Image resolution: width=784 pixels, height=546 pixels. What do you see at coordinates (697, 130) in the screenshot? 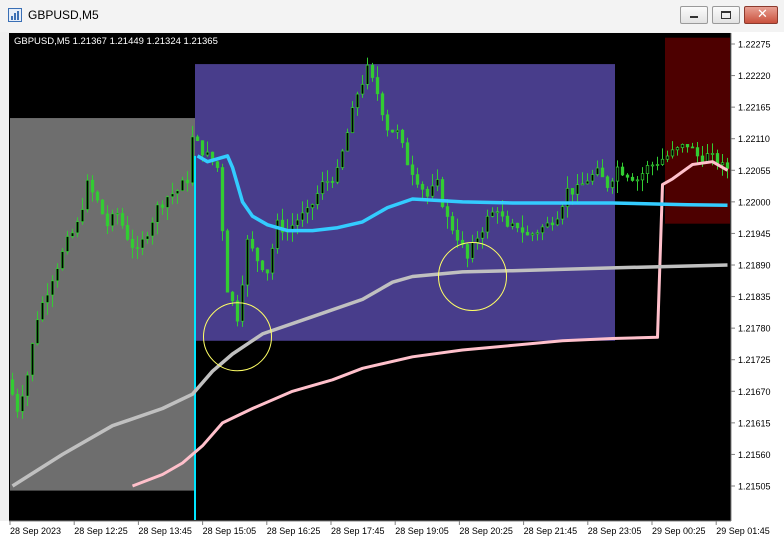
I see `red-zone` at bounding box center [697, 130].